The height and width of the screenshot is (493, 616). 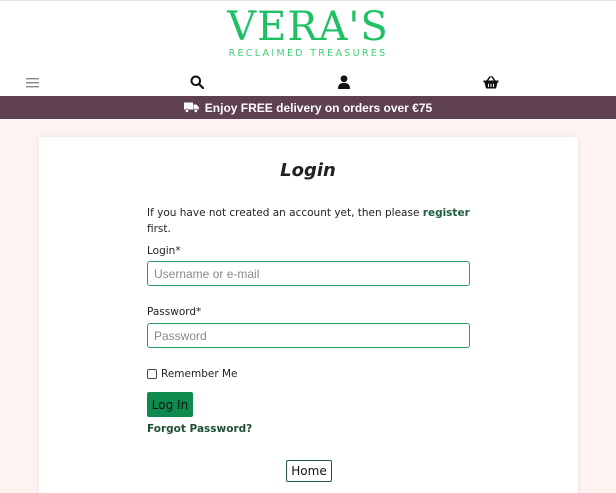 I want to click on logo-title: VERA'S, so click(x=308, y=27).